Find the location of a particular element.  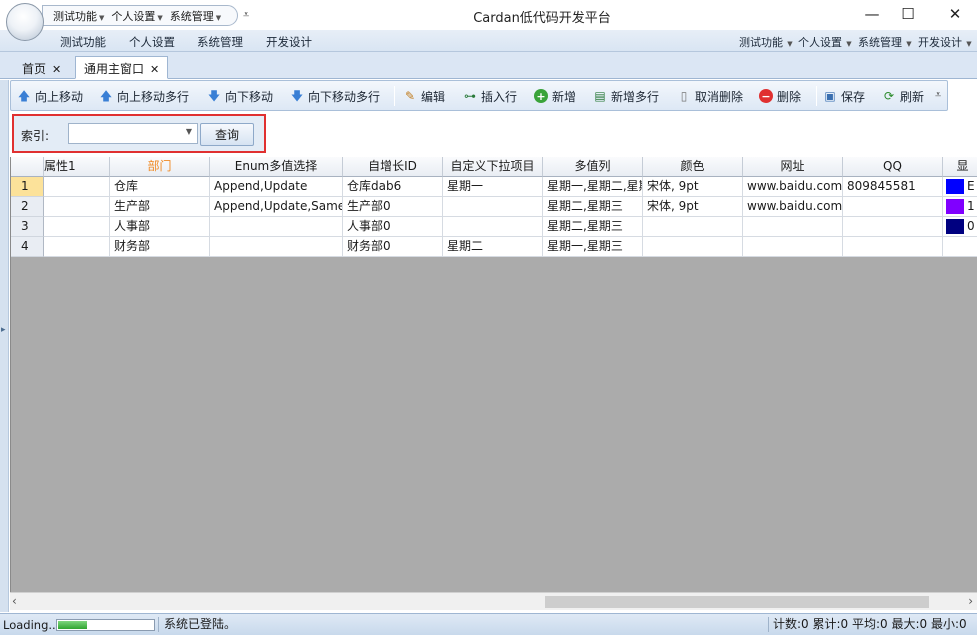

ribbon-tab-personal: 个人设置 is located at coordinates (152, 42).